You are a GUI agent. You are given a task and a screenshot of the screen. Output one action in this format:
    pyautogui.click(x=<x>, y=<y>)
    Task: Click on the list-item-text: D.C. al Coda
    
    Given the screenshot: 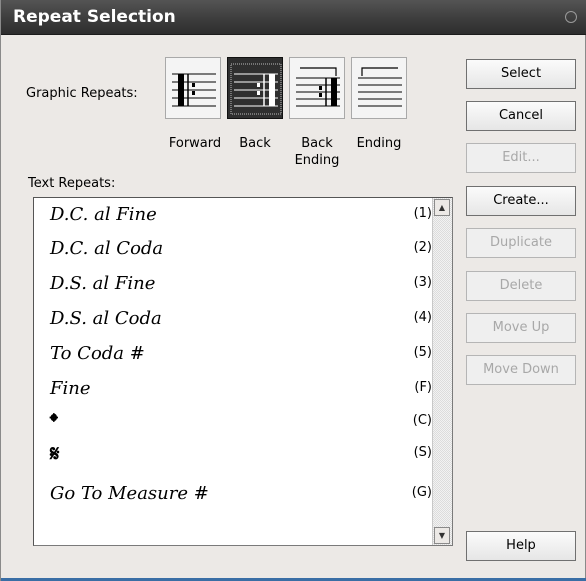 What is the action you would take?
    pyautogui.click(x=107, y=248)
    